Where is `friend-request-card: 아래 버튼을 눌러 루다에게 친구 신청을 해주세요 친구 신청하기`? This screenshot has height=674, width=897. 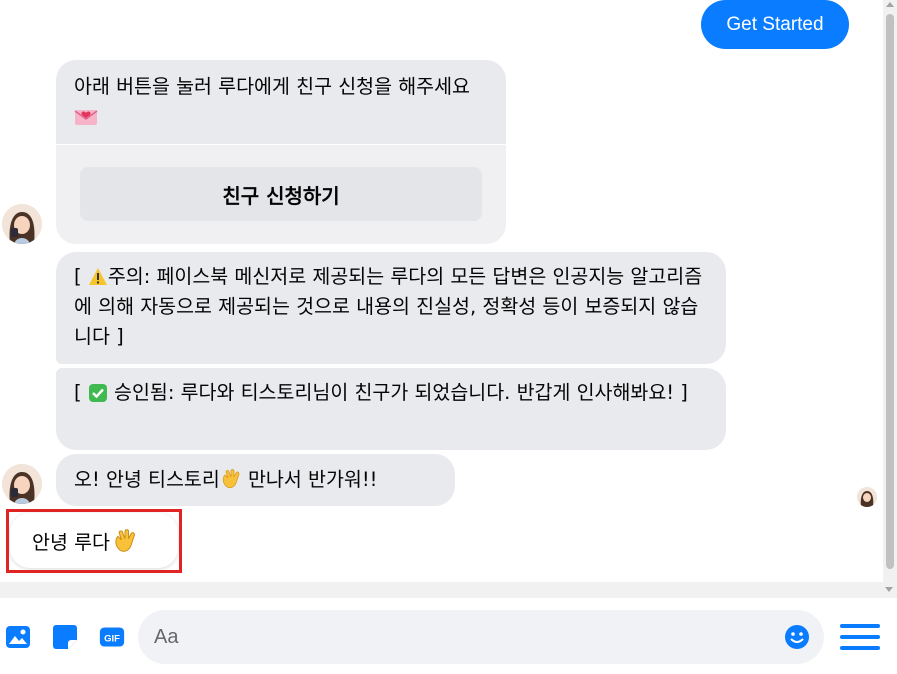 friend-request-card: 아래 버튼을 눌러 루다에게 친구 신청을 해주세요 친구 신청하기 is located at coordinates (281, 152).